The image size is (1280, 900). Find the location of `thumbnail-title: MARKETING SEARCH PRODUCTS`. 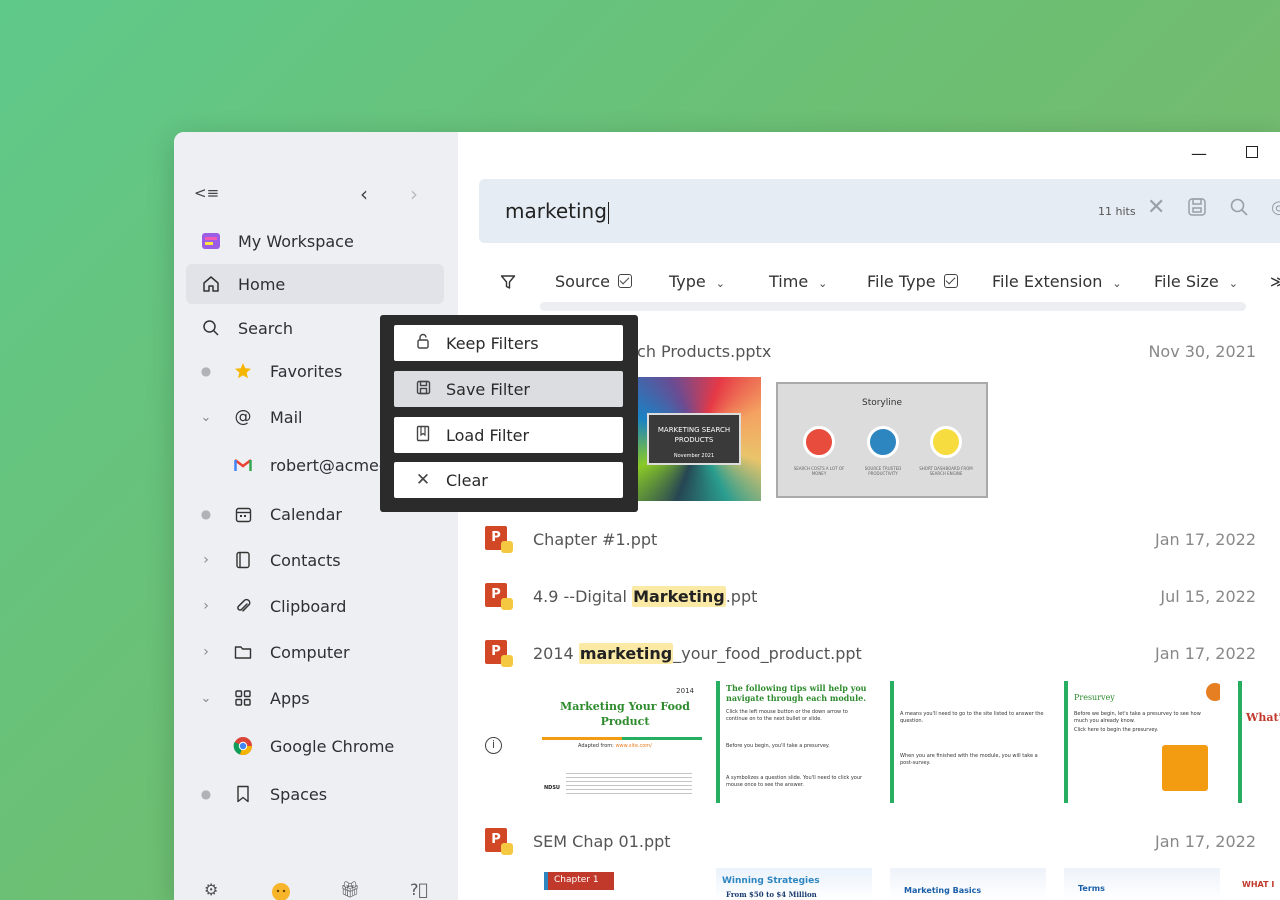

thumbnail-title: MARKETING SEARCH PRODUCTS is located at coordinates (694, 435).